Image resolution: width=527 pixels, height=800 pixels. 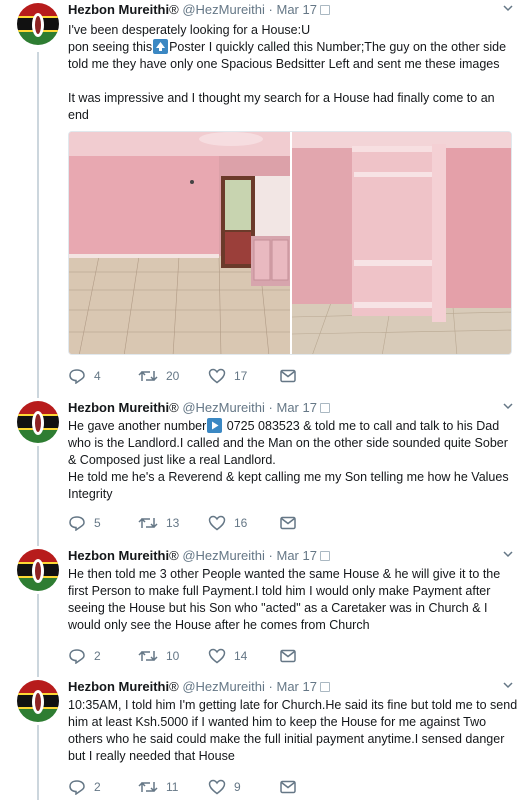 I want to click on retweet-action: 11, so click(x=173, y=787).